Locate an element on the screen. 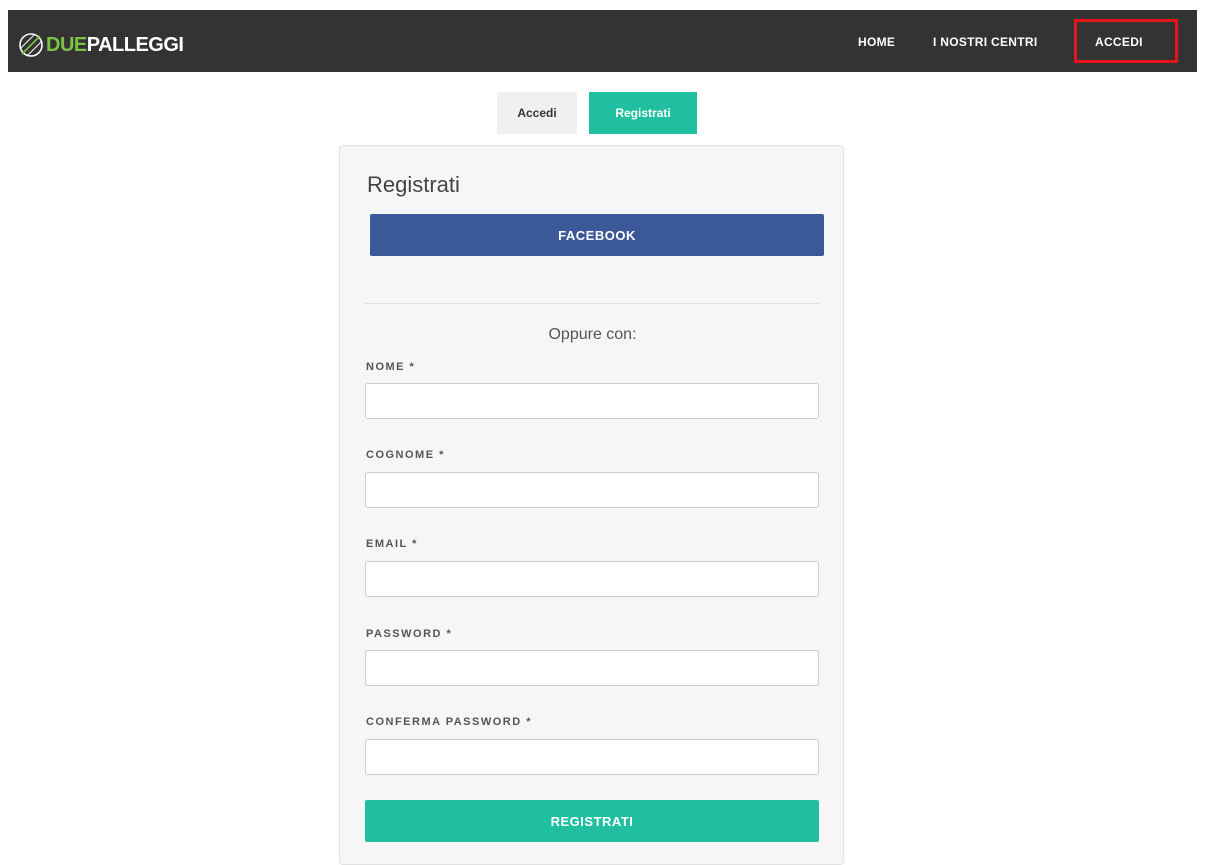 This screenshot has width=1205, height=865. top-navbar: DUE PALLEGGI HOME I NOSTRI CENTRI ACCEDI is located at coordinates (602, 41).